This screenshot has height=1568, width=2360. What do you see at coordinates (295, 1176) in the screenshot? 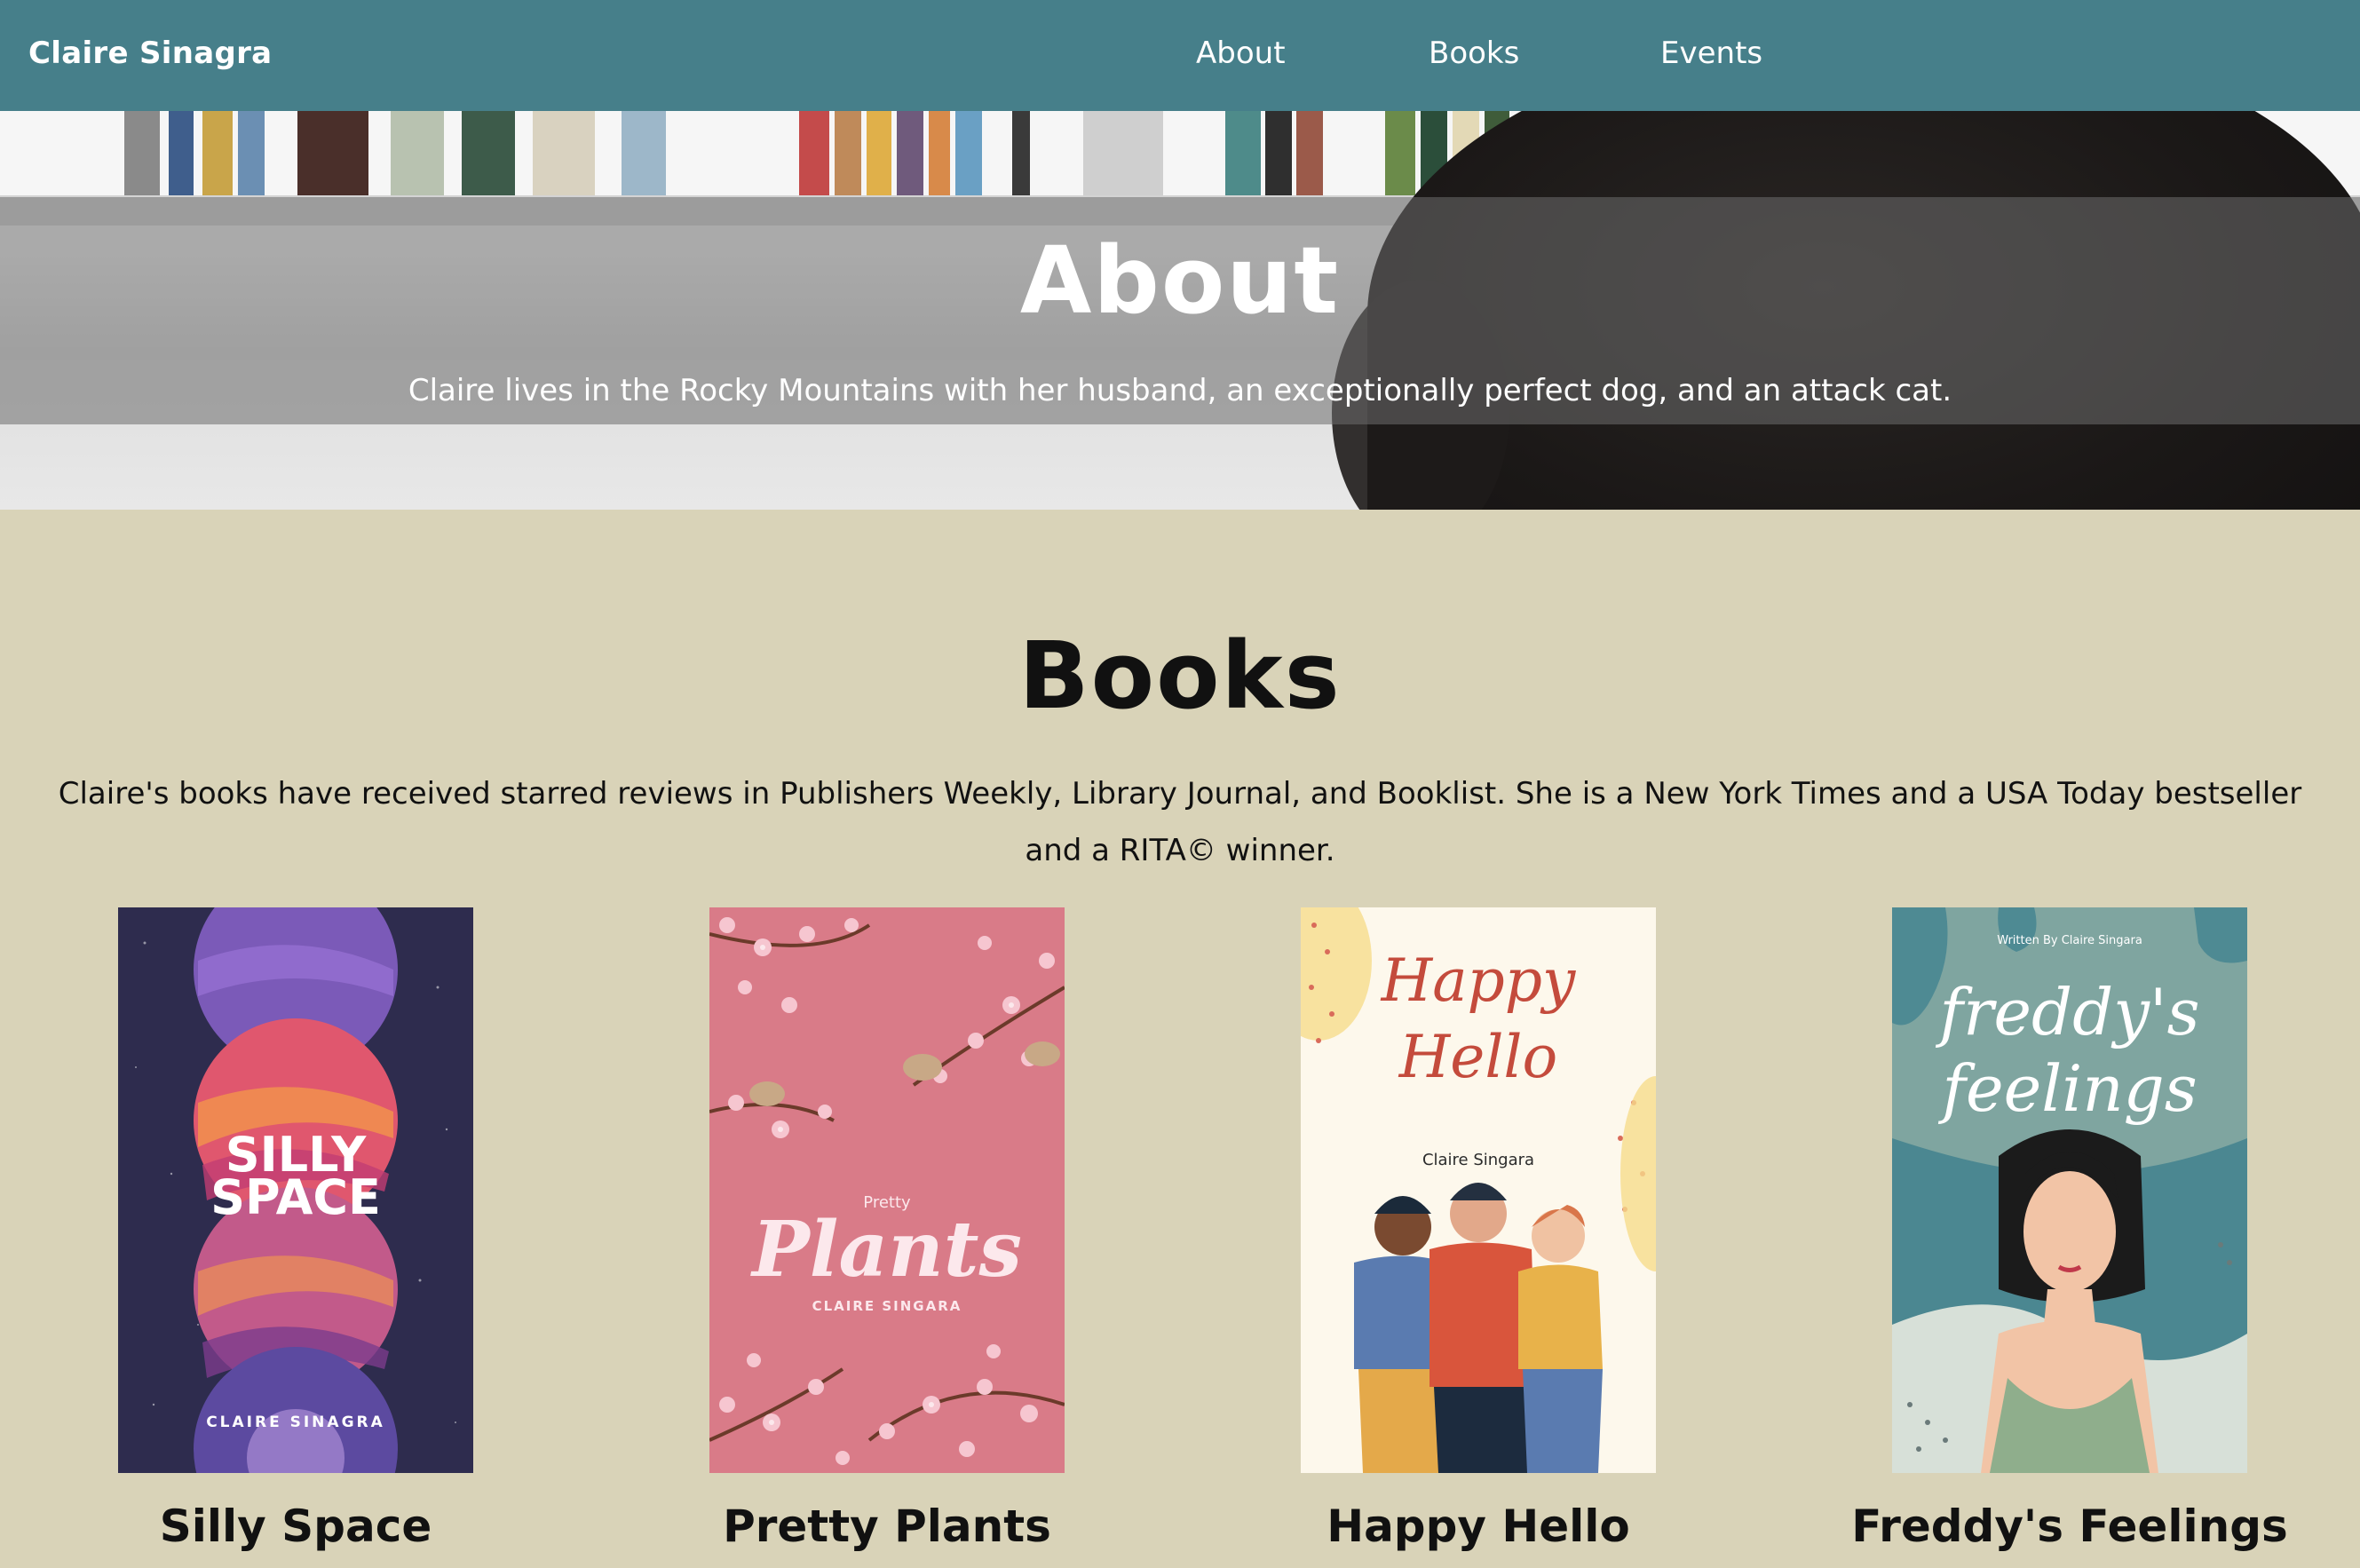
I see `cover-title: SILLY SPACE` at bounding box center [295, 1176].